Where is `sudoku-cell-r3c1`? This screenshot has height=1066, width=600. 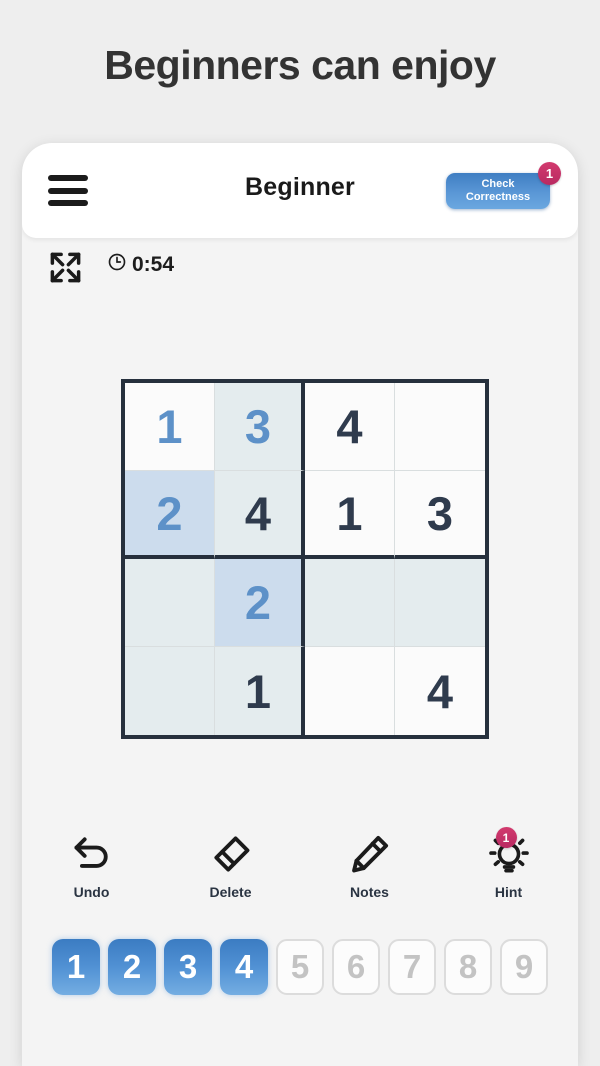
sudoku-cell-r3c1 is located at coordinates (170, 603).